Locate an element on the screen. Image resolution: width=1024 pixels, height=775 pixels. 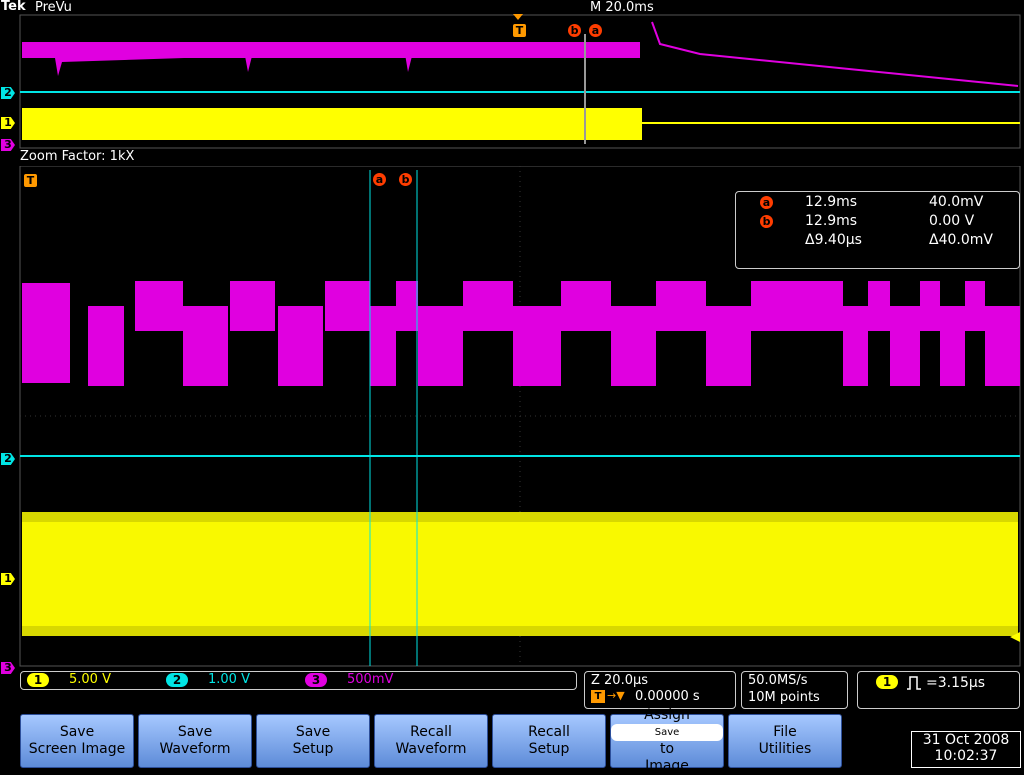
save-pill-icon: Save is located at coordinates (667, 732).